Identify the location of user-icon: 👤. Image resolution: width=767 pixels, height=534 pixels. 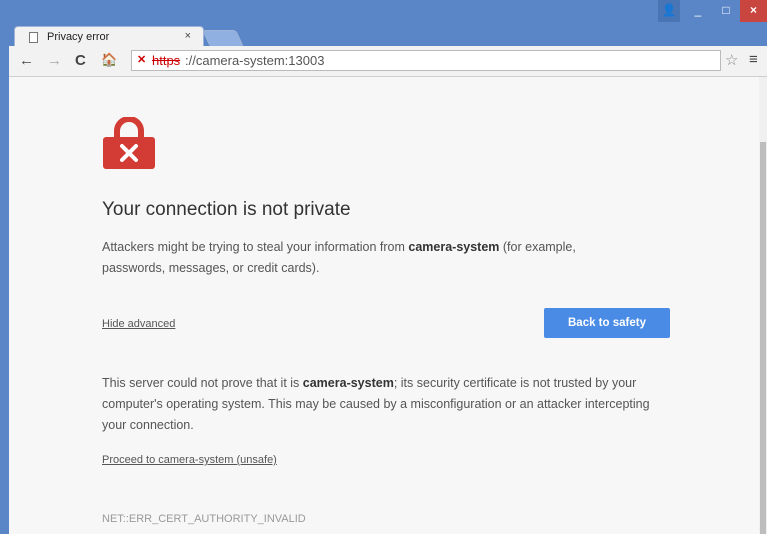
(669, 11).